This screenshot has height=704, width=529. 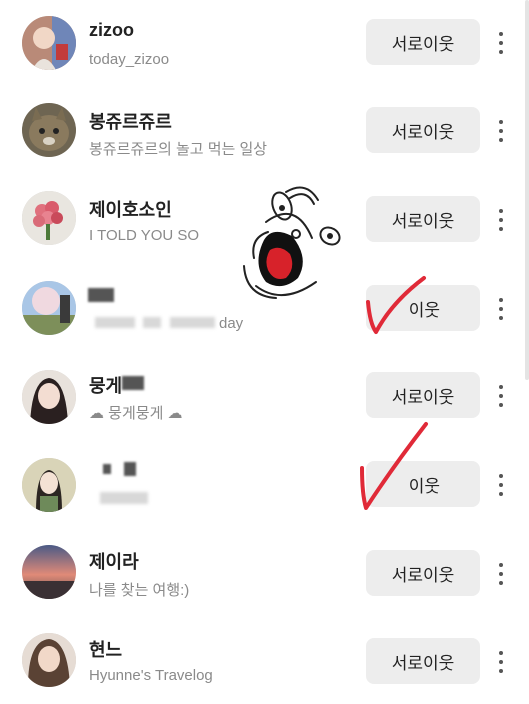 I want to click on blog-name: 제이호소인, so click(x=130, y=209).